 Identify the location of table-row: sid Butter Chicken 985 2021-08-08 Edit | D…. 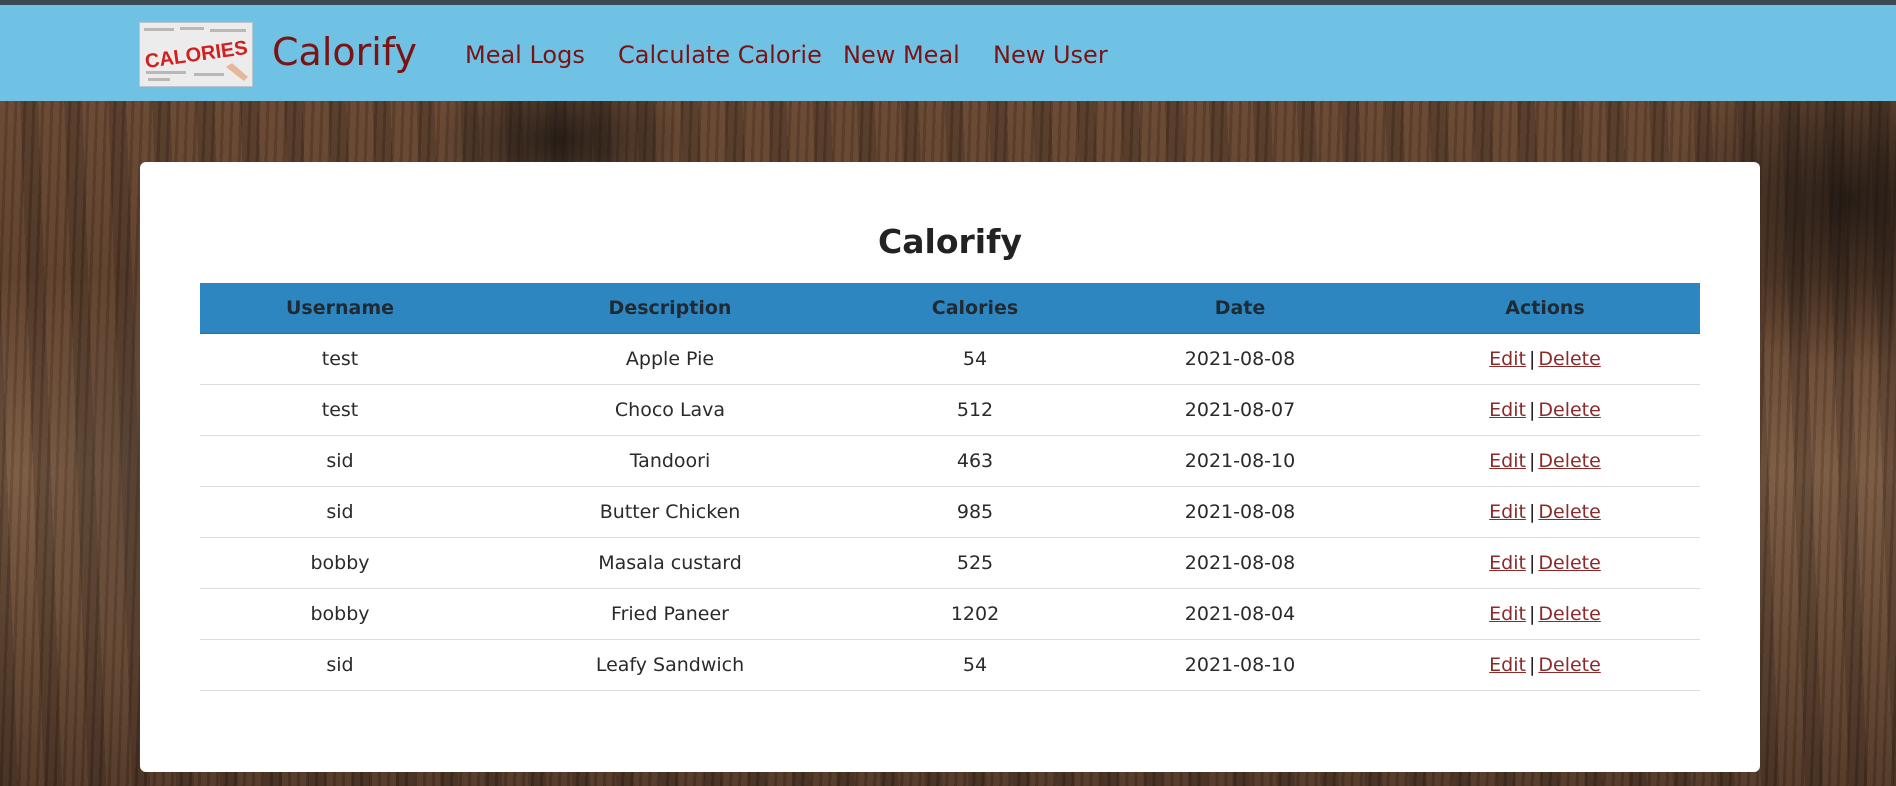
(950, 512).